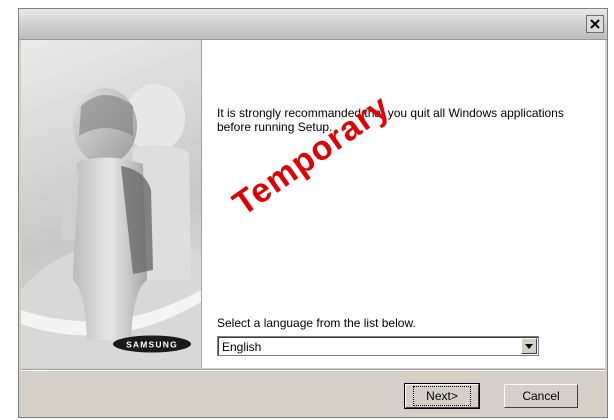 The image size is (614, 420). I want to click on samsung-logo: SAMSUNG, so click(152, 344).